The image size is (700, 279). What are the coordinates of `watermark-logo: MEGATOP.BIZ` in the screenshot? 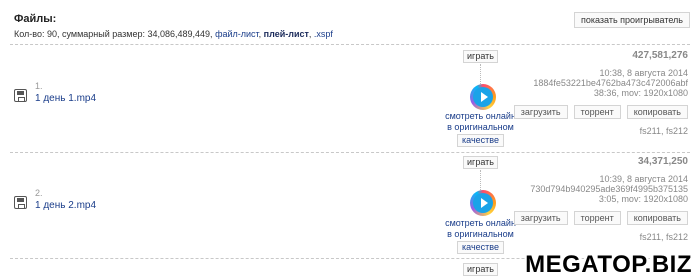 It's located at (608, 264).